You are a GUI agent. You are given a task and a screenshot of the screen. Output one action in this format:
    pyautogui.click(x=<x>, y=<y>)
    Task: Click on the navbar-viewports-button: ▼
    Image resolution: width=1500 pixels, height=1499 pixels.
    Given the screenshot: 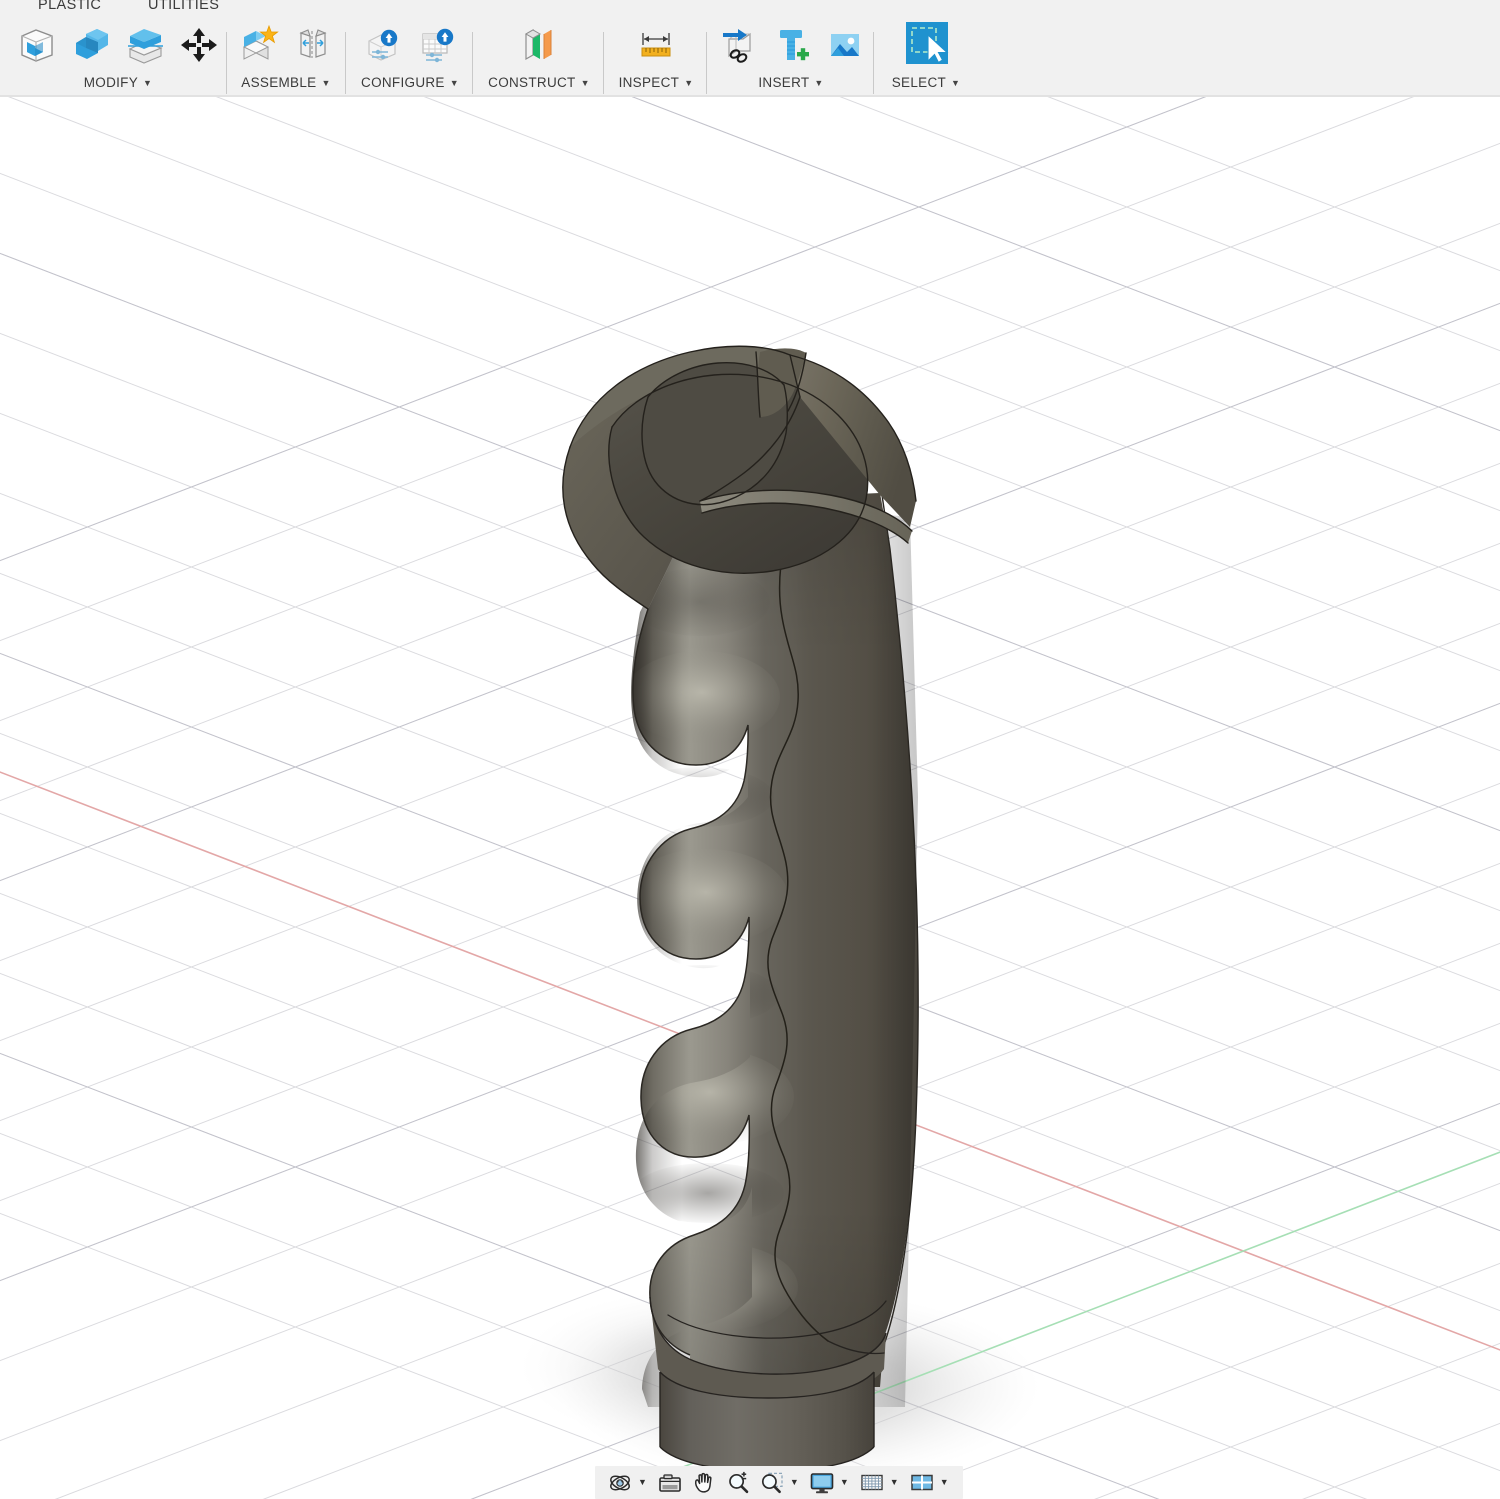 What is the action you would take?
    pyautogui.click(x=930, y=1482)
    